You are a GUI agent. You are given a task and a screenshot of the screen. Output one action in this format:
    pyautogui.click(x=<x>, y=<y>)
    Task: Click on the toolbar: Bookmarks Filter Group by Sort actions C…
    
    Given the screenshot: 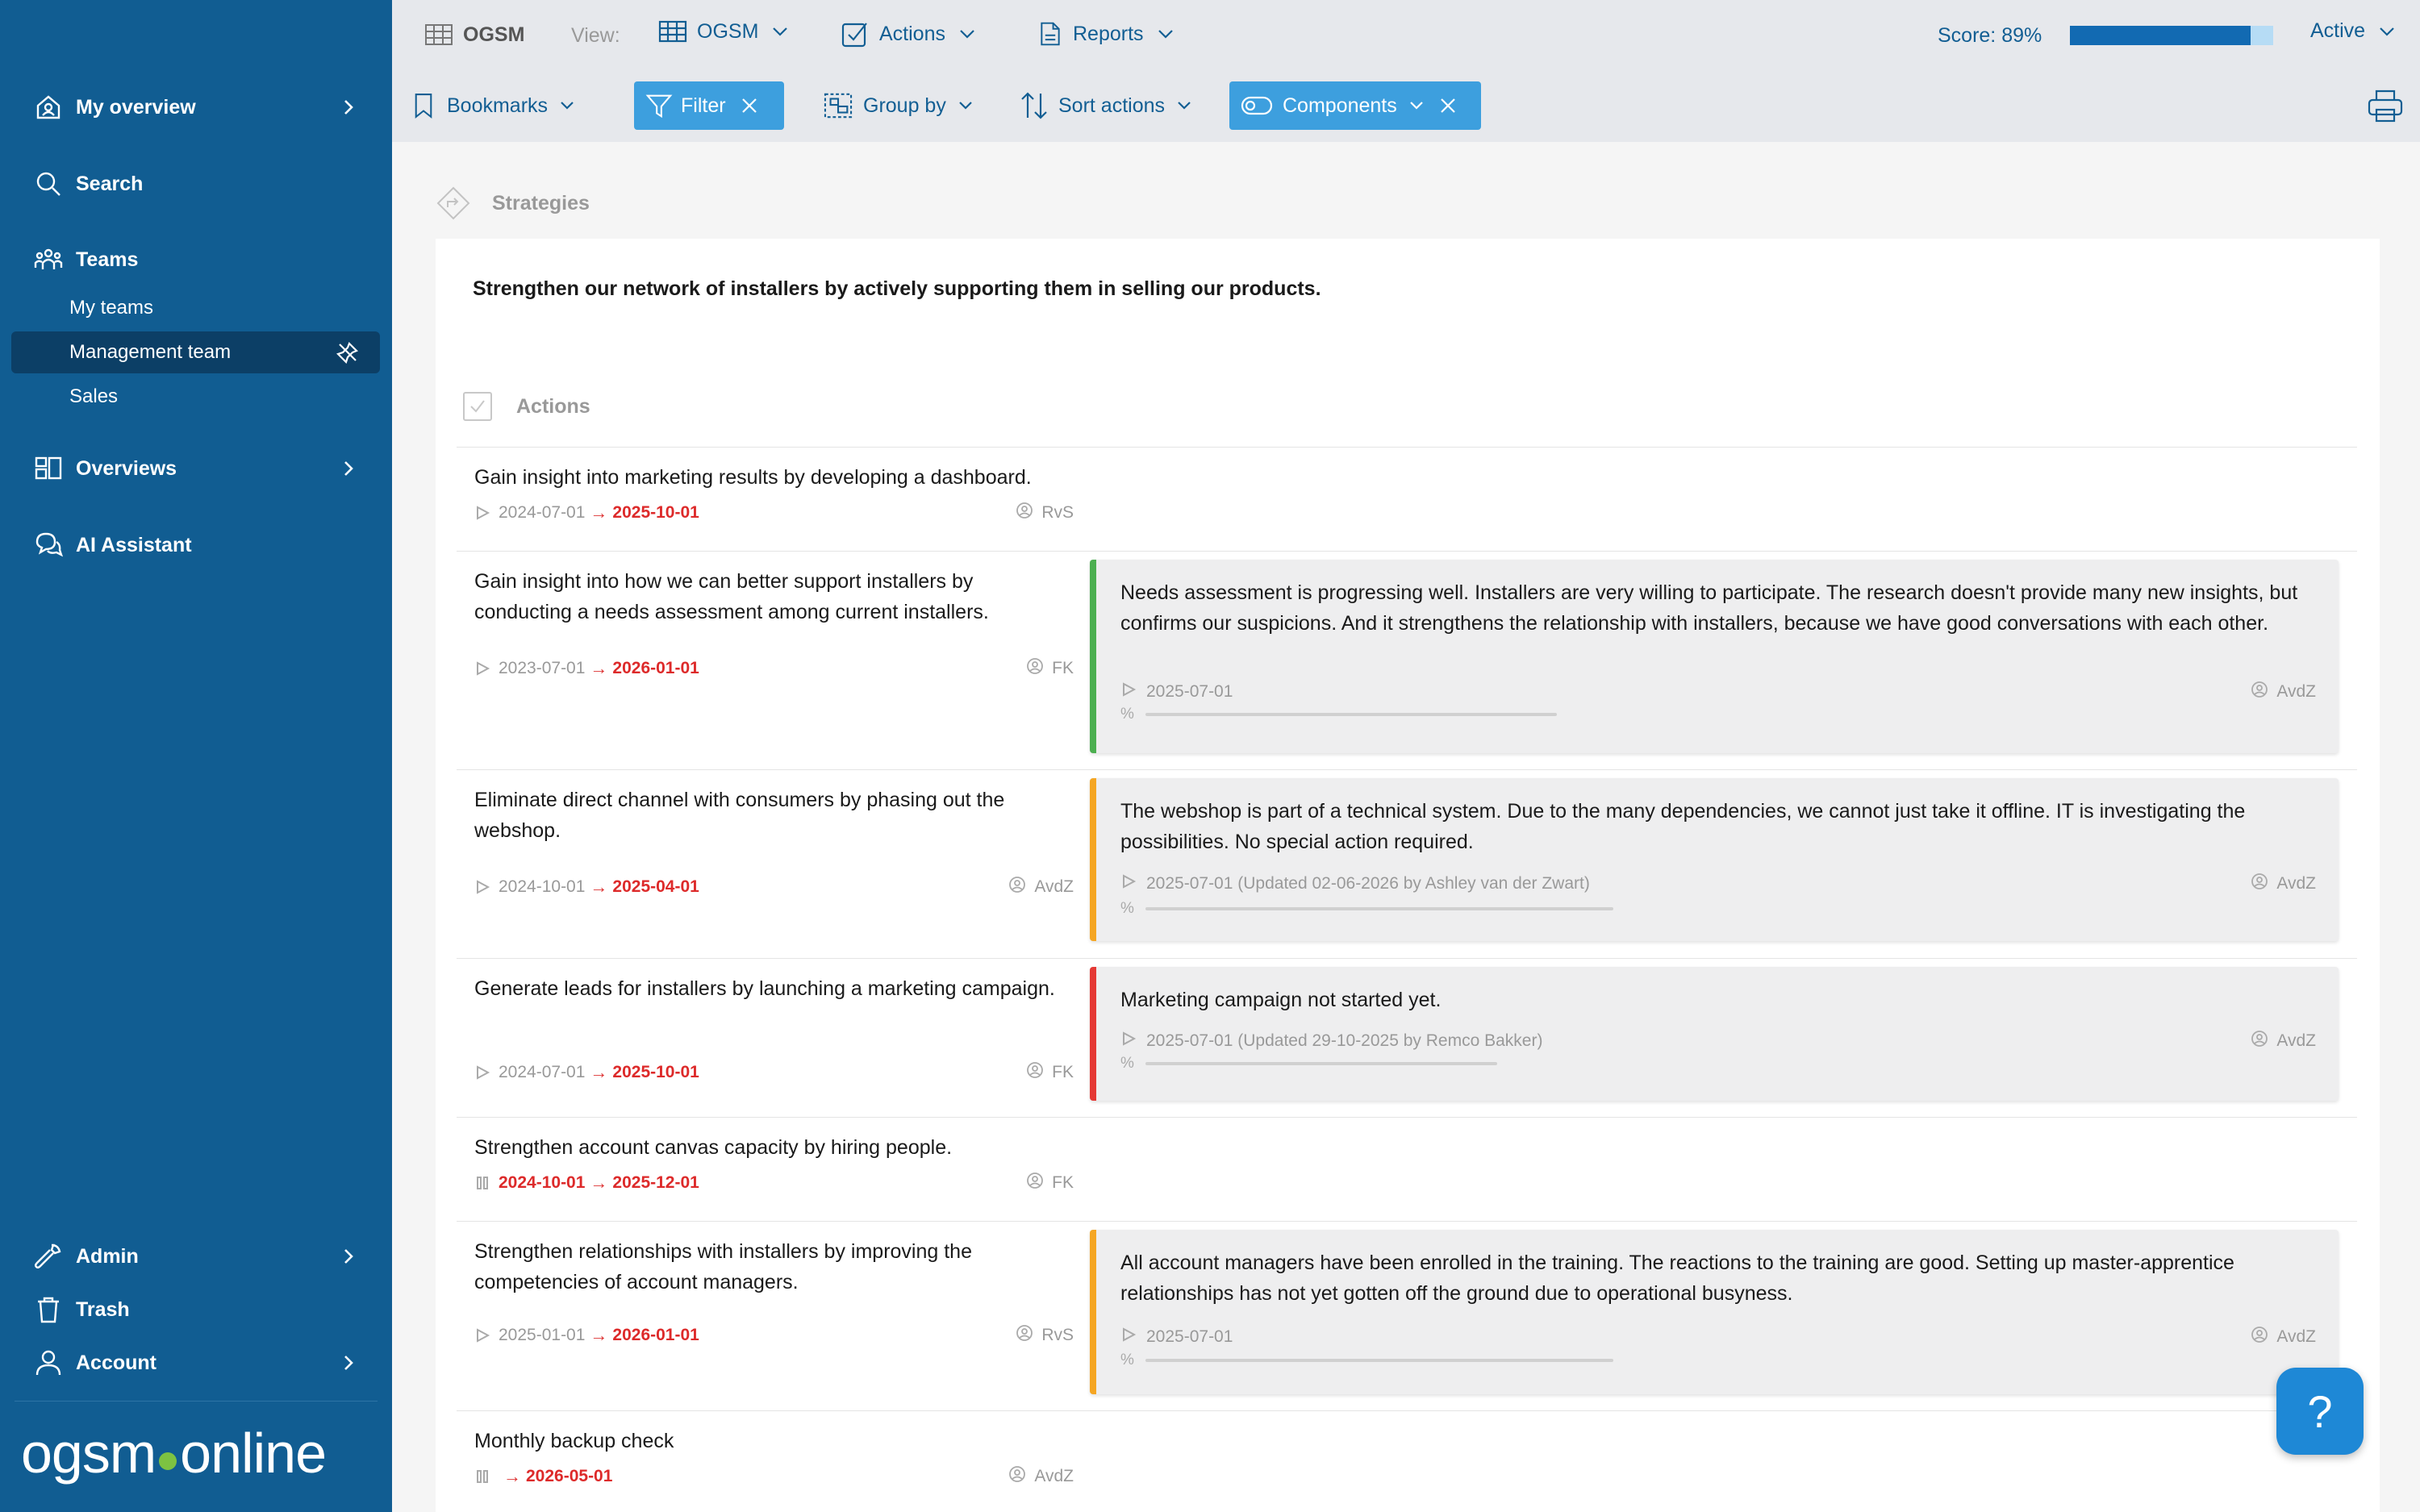 What is the action you would take?
    pyautogui.click(x=1406, y=106)
    